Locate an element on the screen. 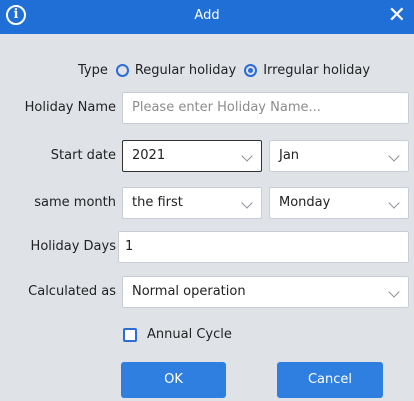 The width and height of the screenshot is (414, 401). holiday-days-label: Holiday Days is located at coordinates (73, 246).